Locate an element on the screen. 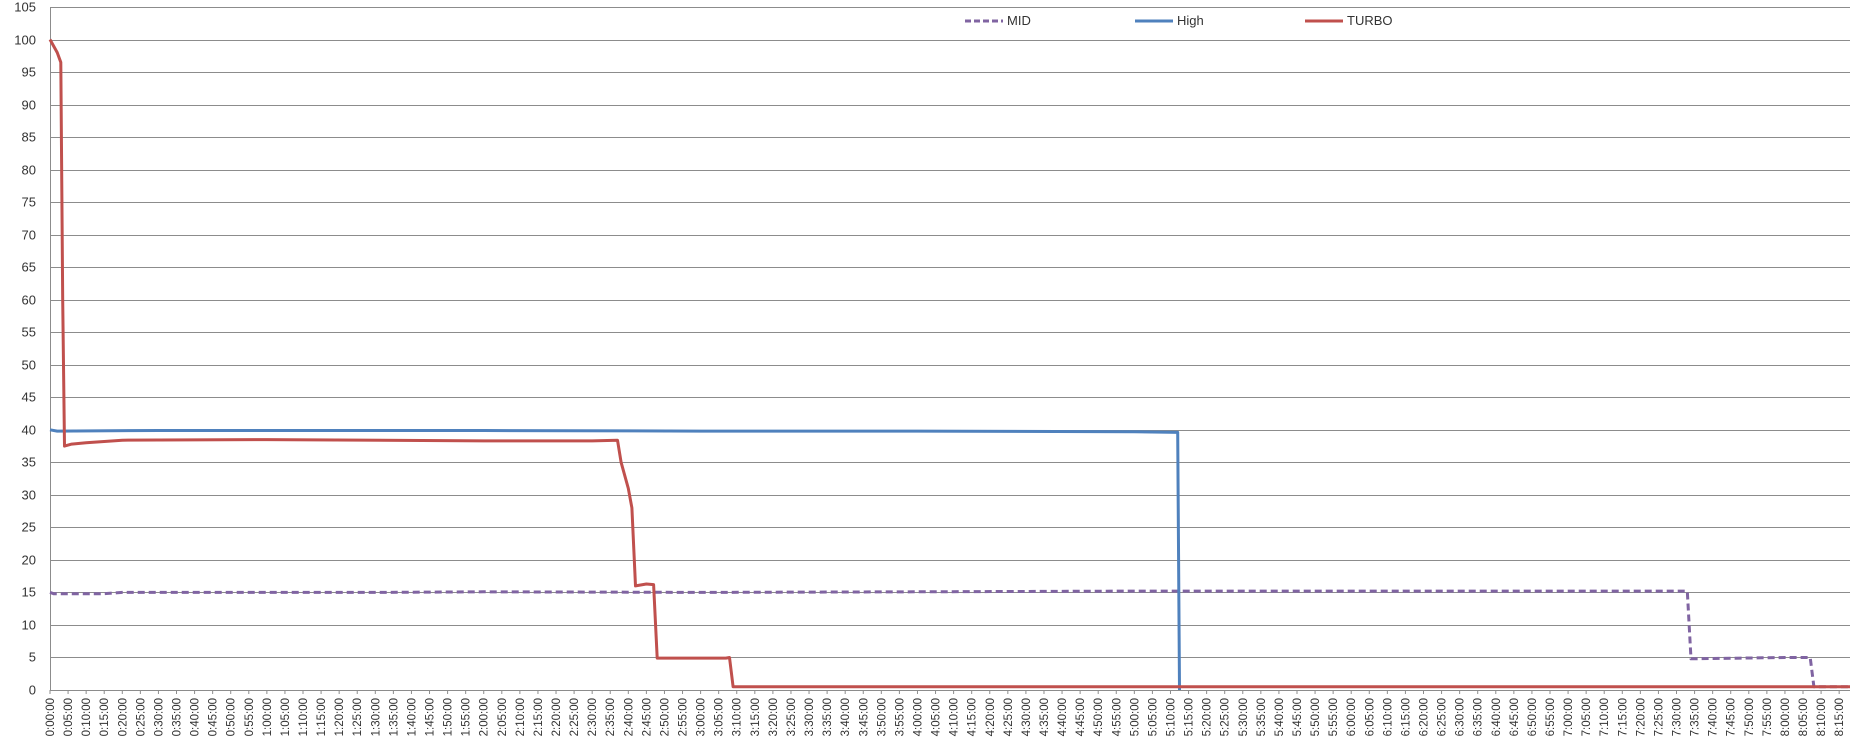 The width and height of the screenshot is (1850, 755). x-tick-label: 1:25:00 is located at coordinates (358, 717).